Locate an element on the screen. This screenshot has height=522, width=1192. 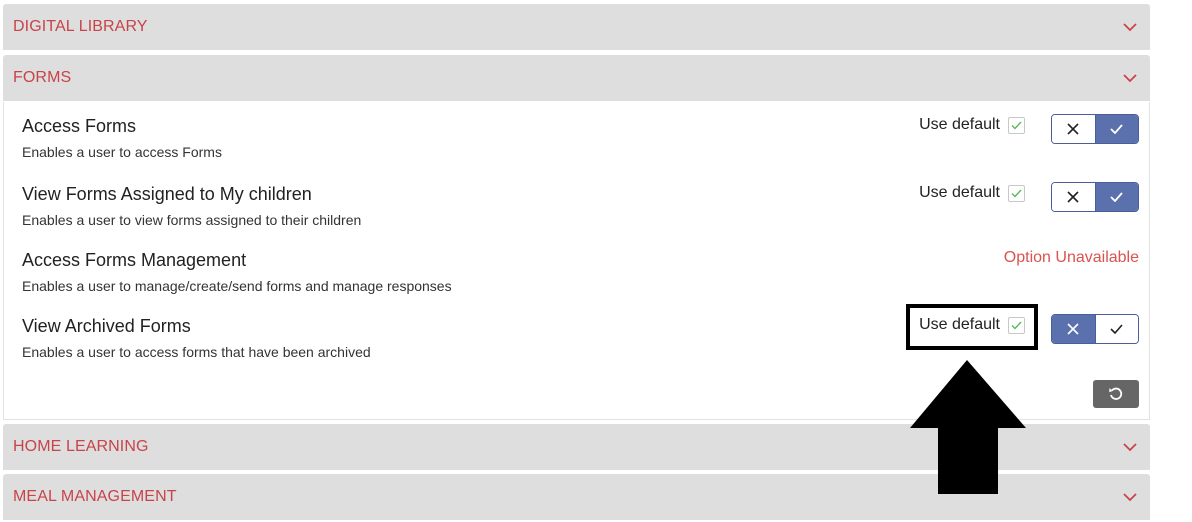
section-title: FORMS is located at coordinates (42, 77).